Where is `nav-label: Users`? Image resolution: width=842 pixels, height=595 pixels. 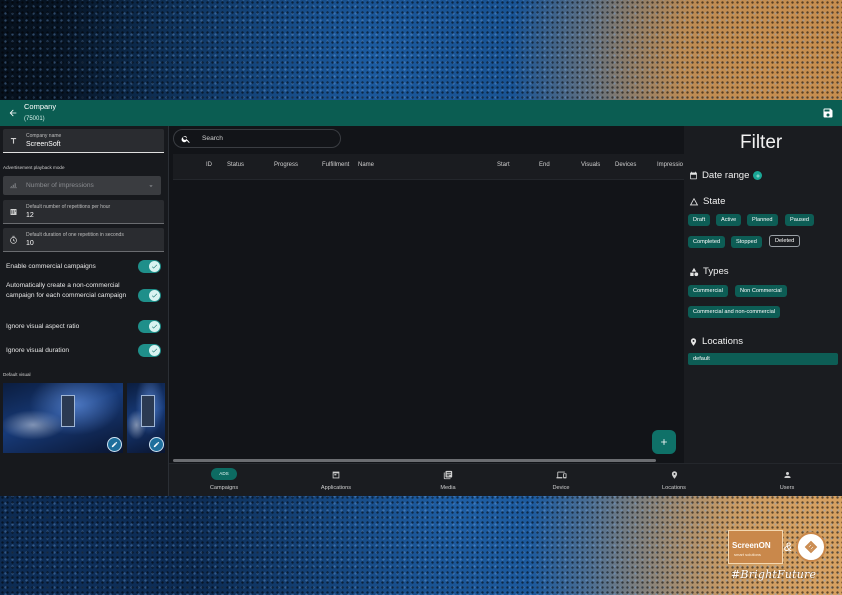
nav-label: Users is located at coordinates (787, 488).